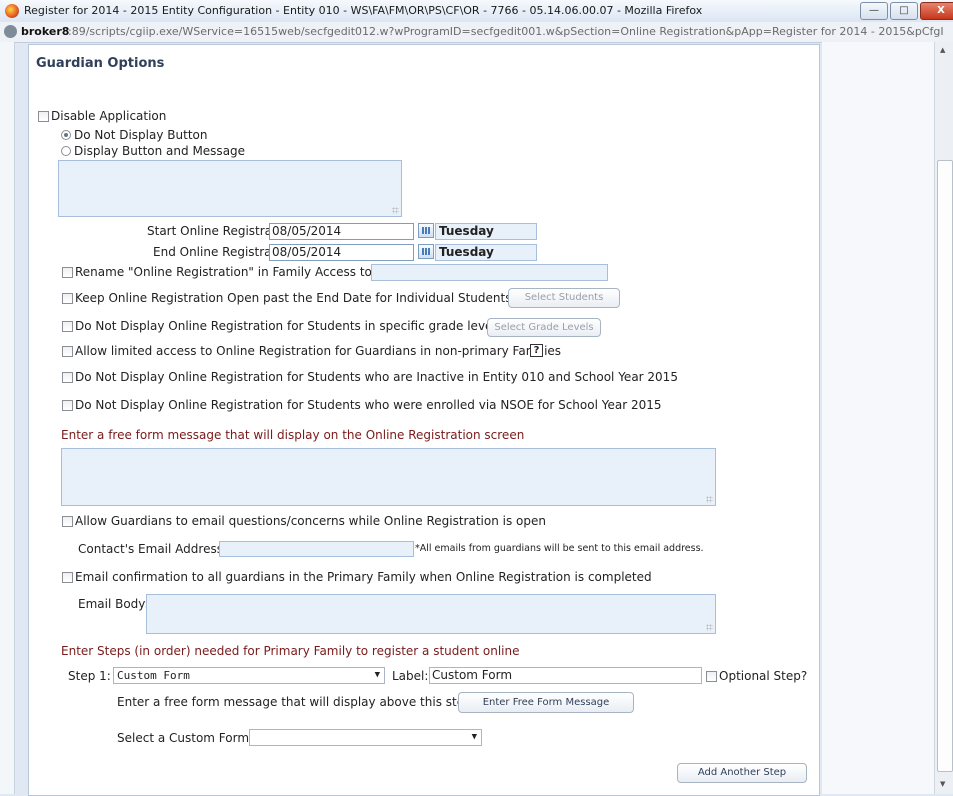 This screenshot has height=796, width=953. Describe the element at coordinates (904, 11) in the screenshot. I see `maximize-button: □` at that location.